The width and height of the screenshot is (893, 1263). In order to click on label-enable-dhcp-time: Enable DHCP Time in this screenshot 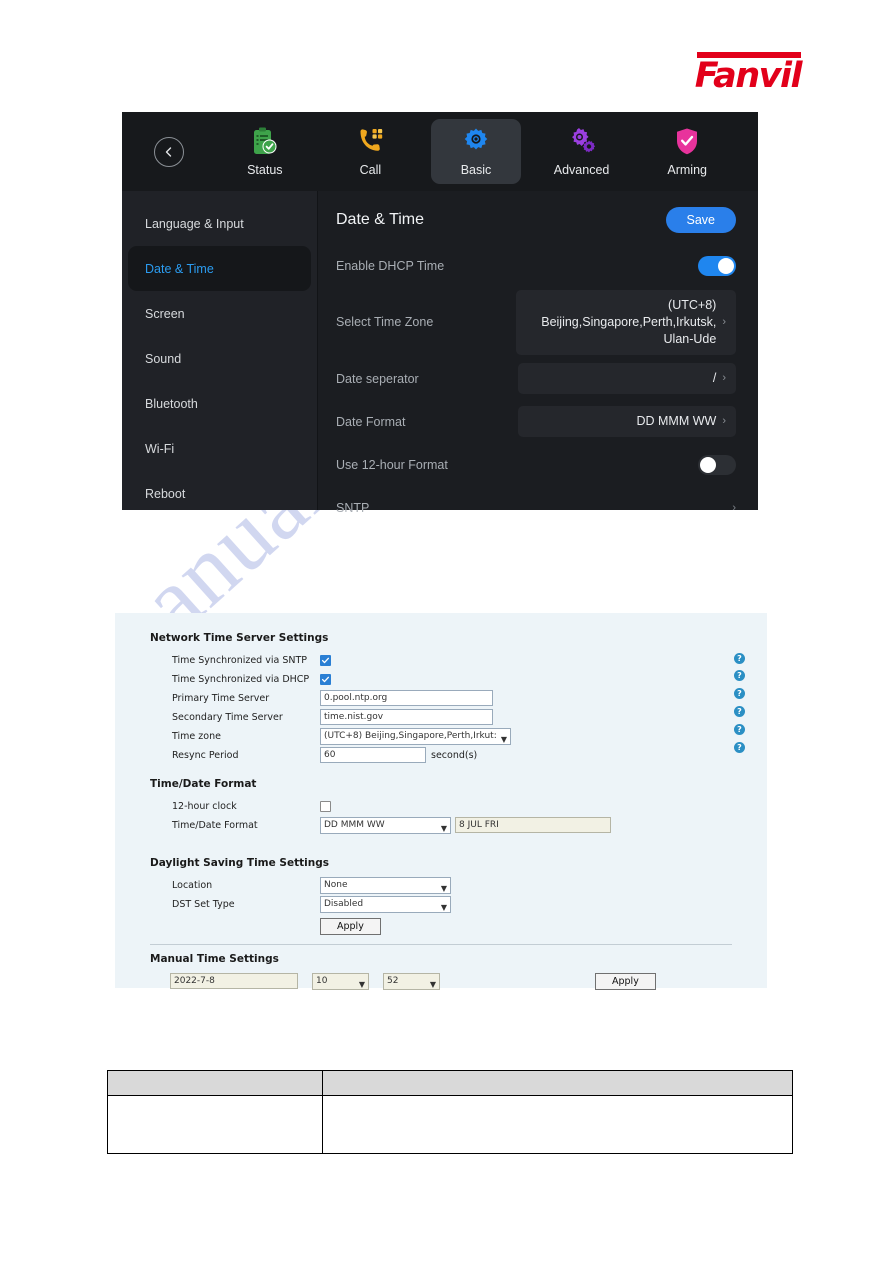, I will do `click(390, 266)`.